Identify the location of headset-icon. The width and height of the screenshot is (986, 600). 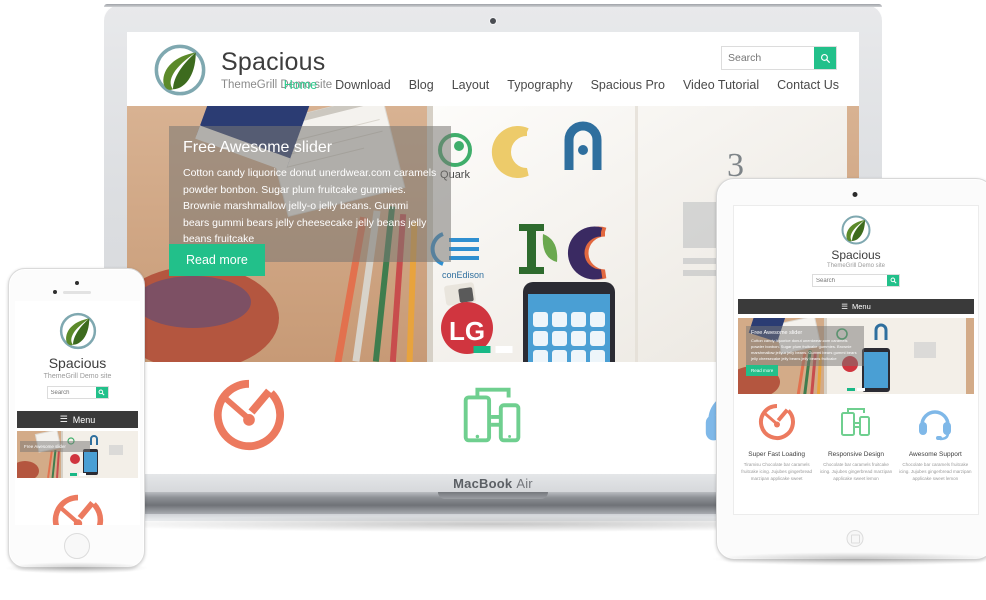
(935, 425).